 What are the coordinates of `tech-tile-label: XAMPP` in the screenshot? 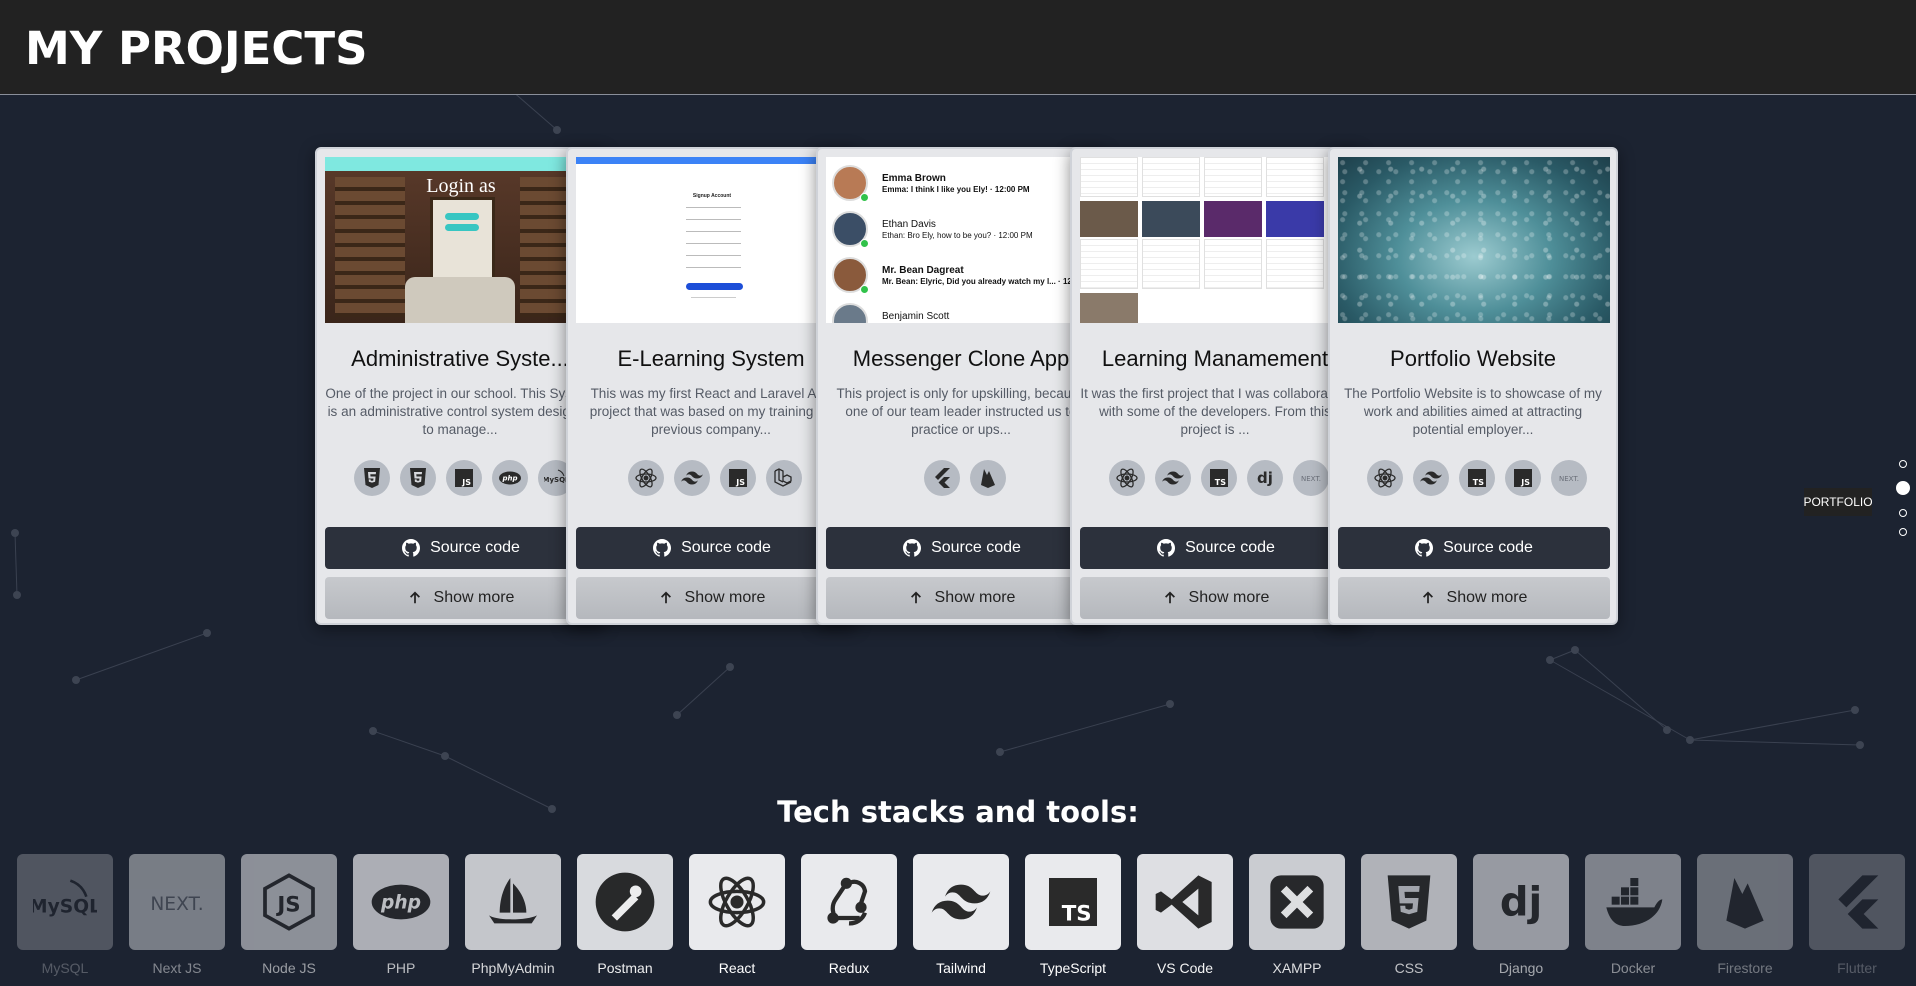 It's located at (1297, 968).